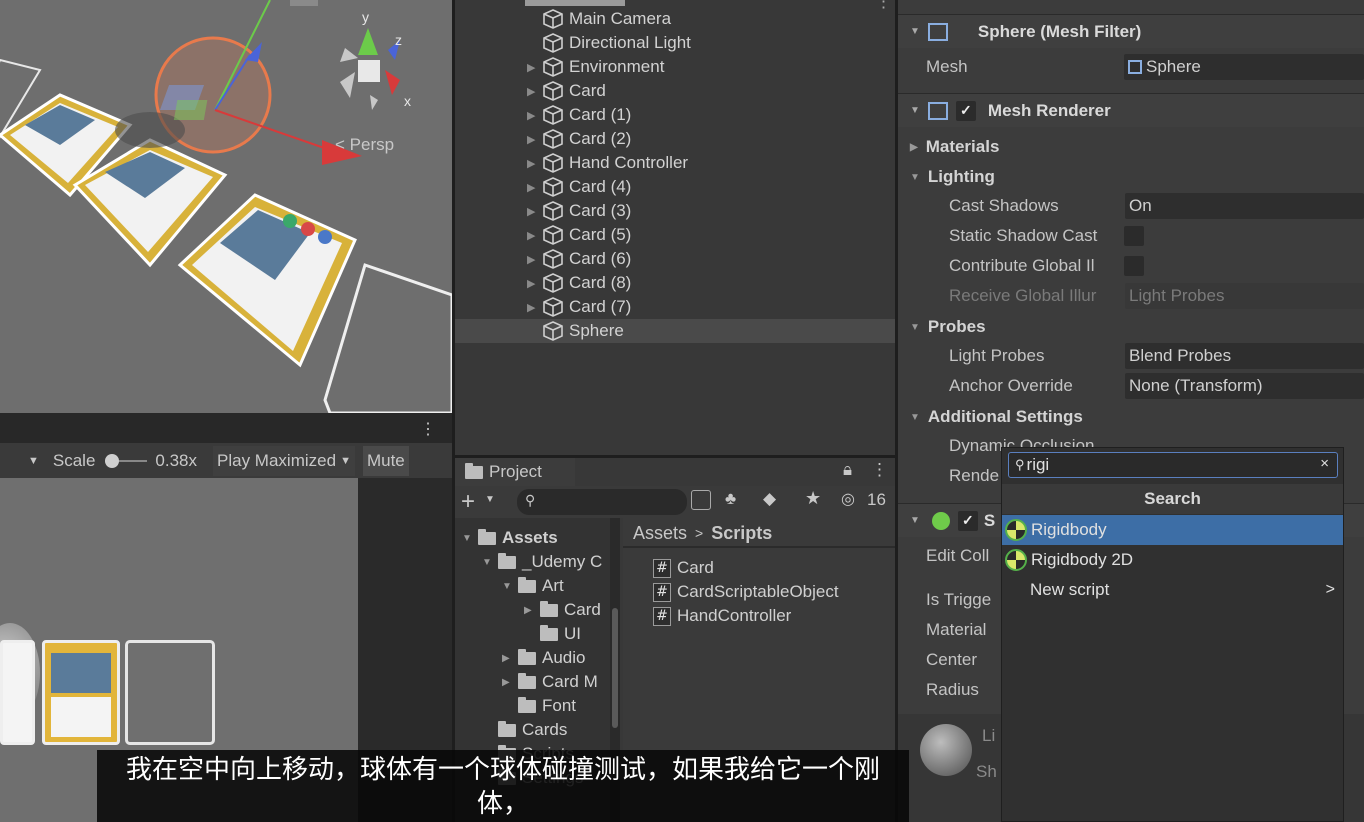 The width and height of the screenshot is (1364, 822). Describe the element at coordinates (683, 568) in the screenshot. I see `script-file-item: # Card` at that location.